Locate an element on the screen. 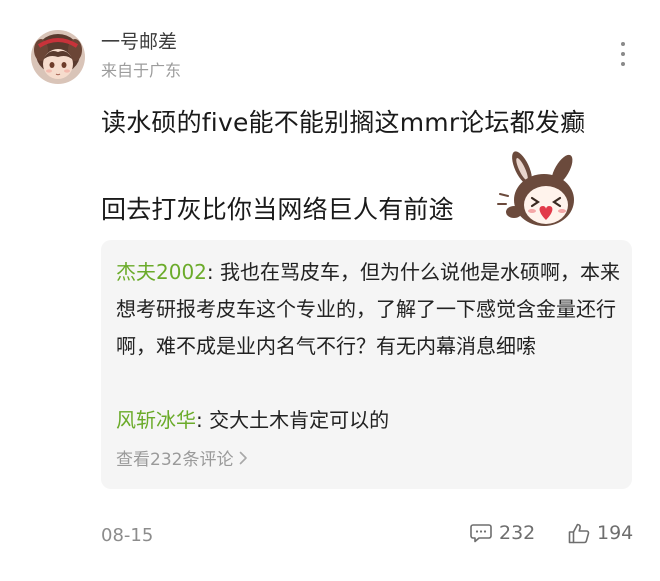  view-all-comments-link: 查看232条评论 is located at coordinates (182, 457).